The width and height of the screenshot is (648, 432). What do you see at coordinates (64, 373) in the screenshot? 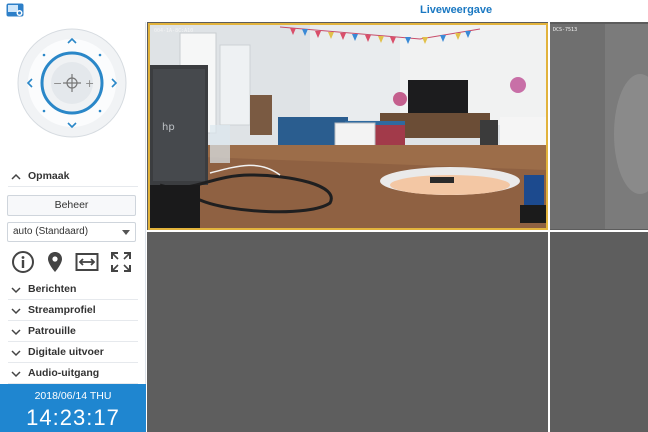
I see `section-label: Audio-uitgang` at bounding box center [64, 373].